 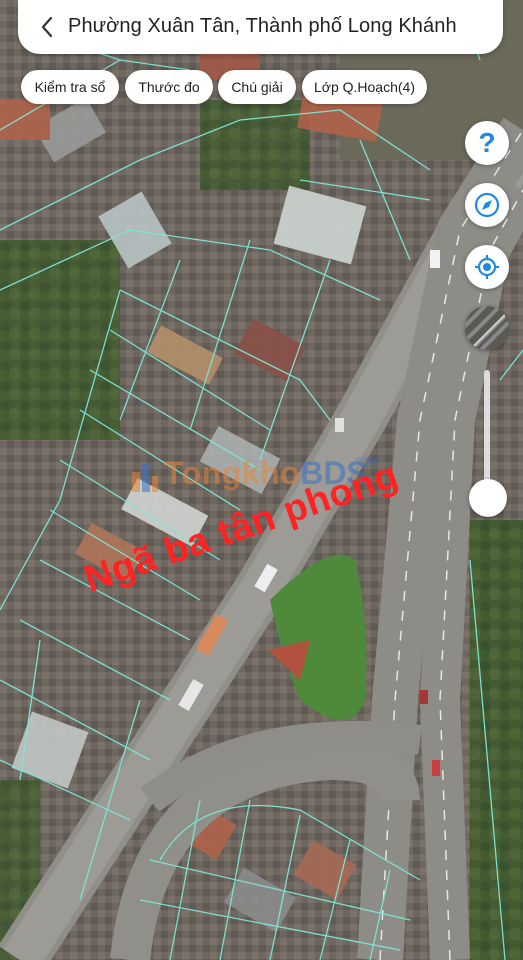 I want to click on watermark-main: Tongkho, so click(x=232, y=473).